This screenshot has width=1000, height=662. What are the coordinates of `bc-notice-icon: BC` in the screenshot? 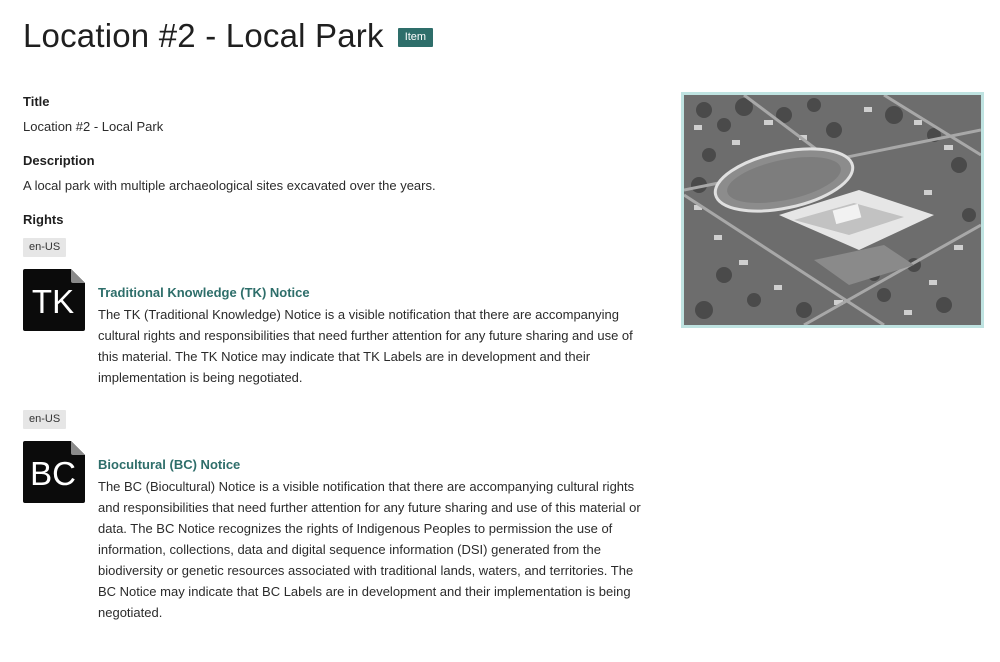 It's located at (54, 472).